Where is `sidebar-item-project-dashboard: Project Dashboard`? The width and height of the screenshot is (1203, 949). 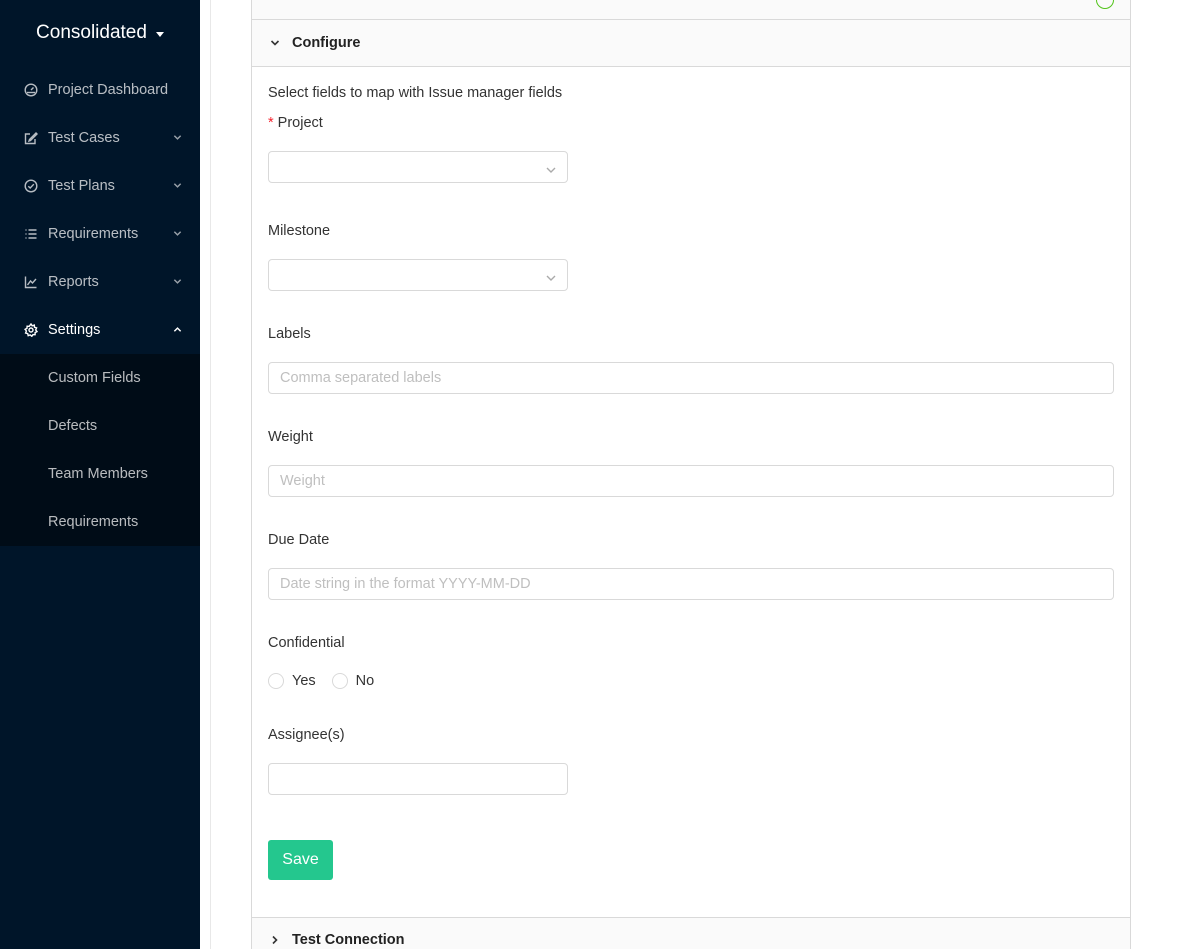
sidebar-item-project-dashboard: Project Dashboard is located at coordinates (100, 90).